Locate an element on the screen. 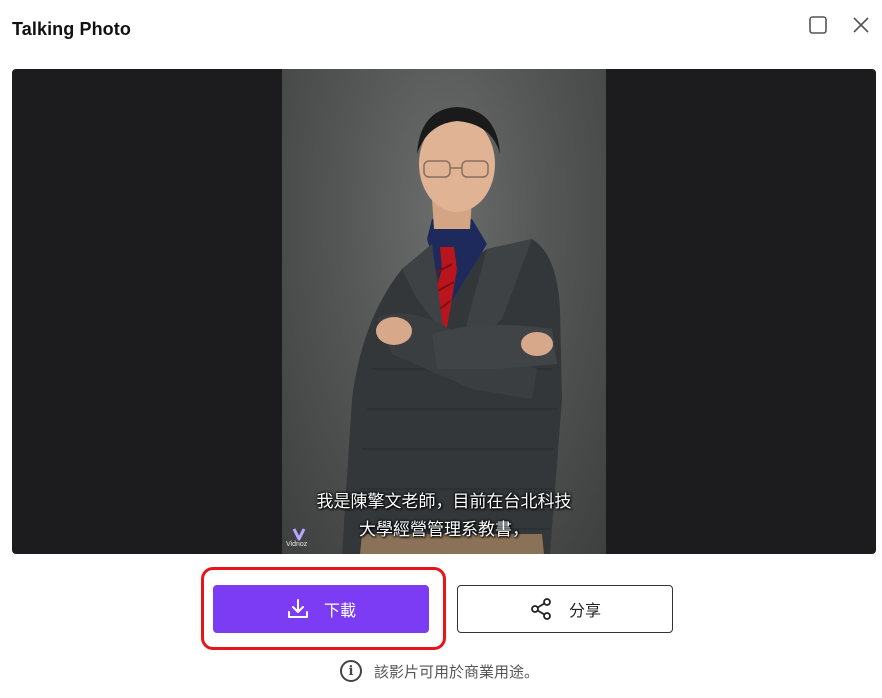 This screenshot has width=882, height=698. download-button: 下載 is located at coordinates (321, 609).